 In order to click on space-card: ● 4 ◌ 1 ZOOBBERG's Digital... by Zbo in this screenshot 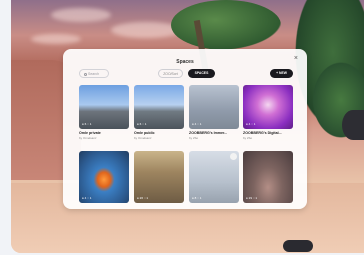, I will do `click(268, 112)`.